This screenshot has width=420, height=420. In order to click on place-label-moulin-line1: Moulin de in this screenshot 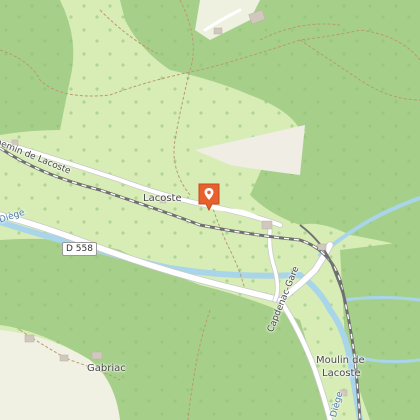, I will do `click(340, 360)`.